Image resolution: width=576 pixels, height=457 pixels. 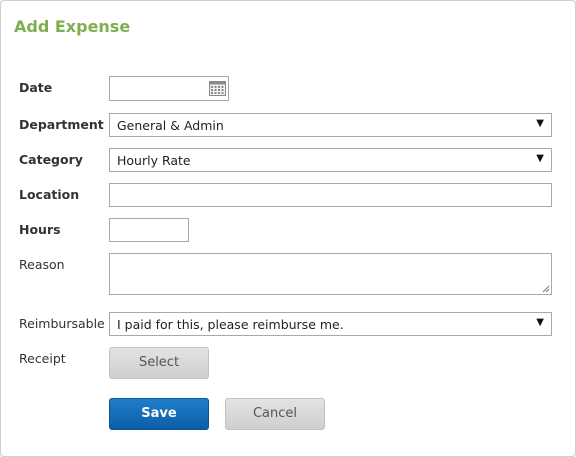 I want to click on category-selected-value: Hourly Rate, so click(x=154, y=160).